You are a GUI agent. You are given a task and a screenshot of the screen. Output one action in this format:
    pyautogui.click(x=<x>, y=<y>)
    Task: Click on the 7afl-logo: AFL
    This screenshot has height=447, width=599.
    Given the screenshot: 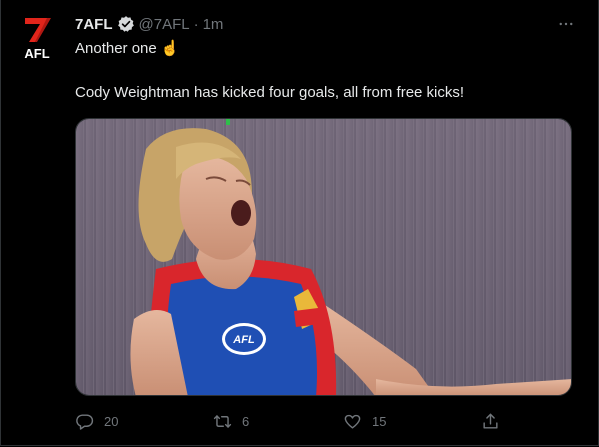 What is the action you would take?
    pyautogui.click(x=37, y=39)
    